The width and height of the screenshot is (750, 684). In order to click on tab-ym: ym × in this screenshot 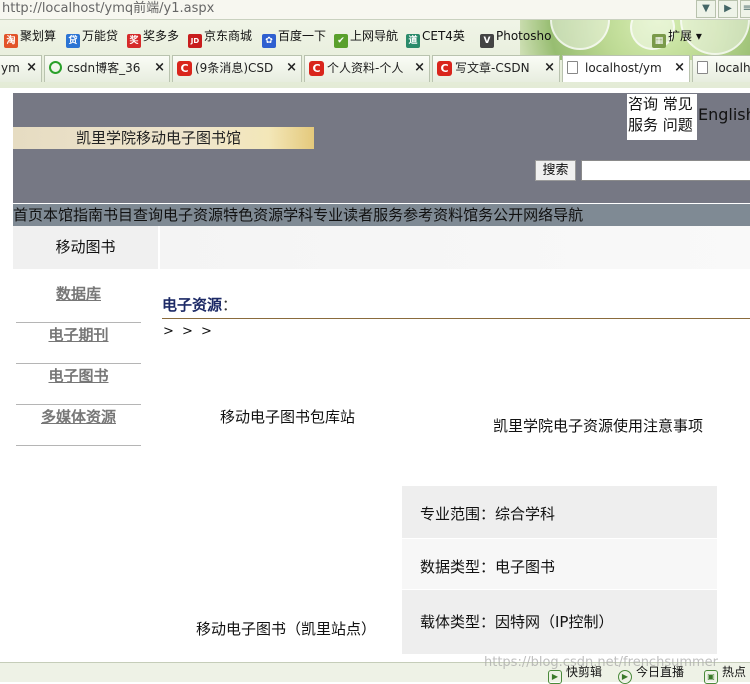, I will do `click(21, 68)`.